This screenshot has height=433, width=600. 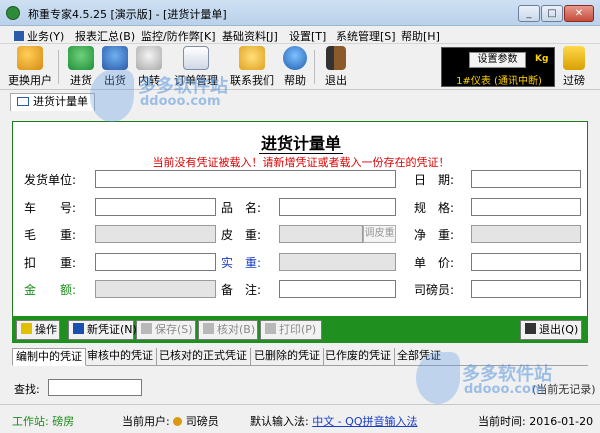 I want to click on operator-label: 司磅员:, so click(x=434, y=290).